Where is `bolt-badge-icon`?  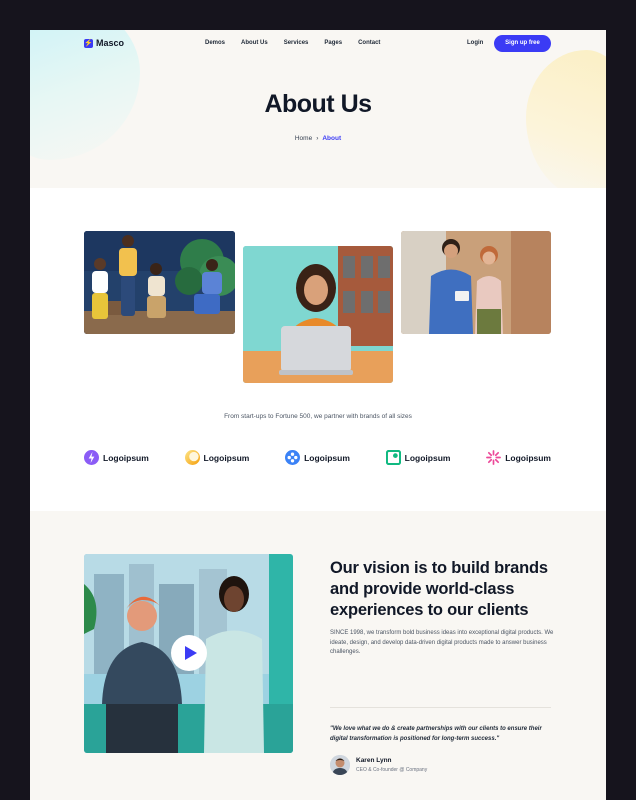 bolt-badge-icon is located at coordinates (91, 457).